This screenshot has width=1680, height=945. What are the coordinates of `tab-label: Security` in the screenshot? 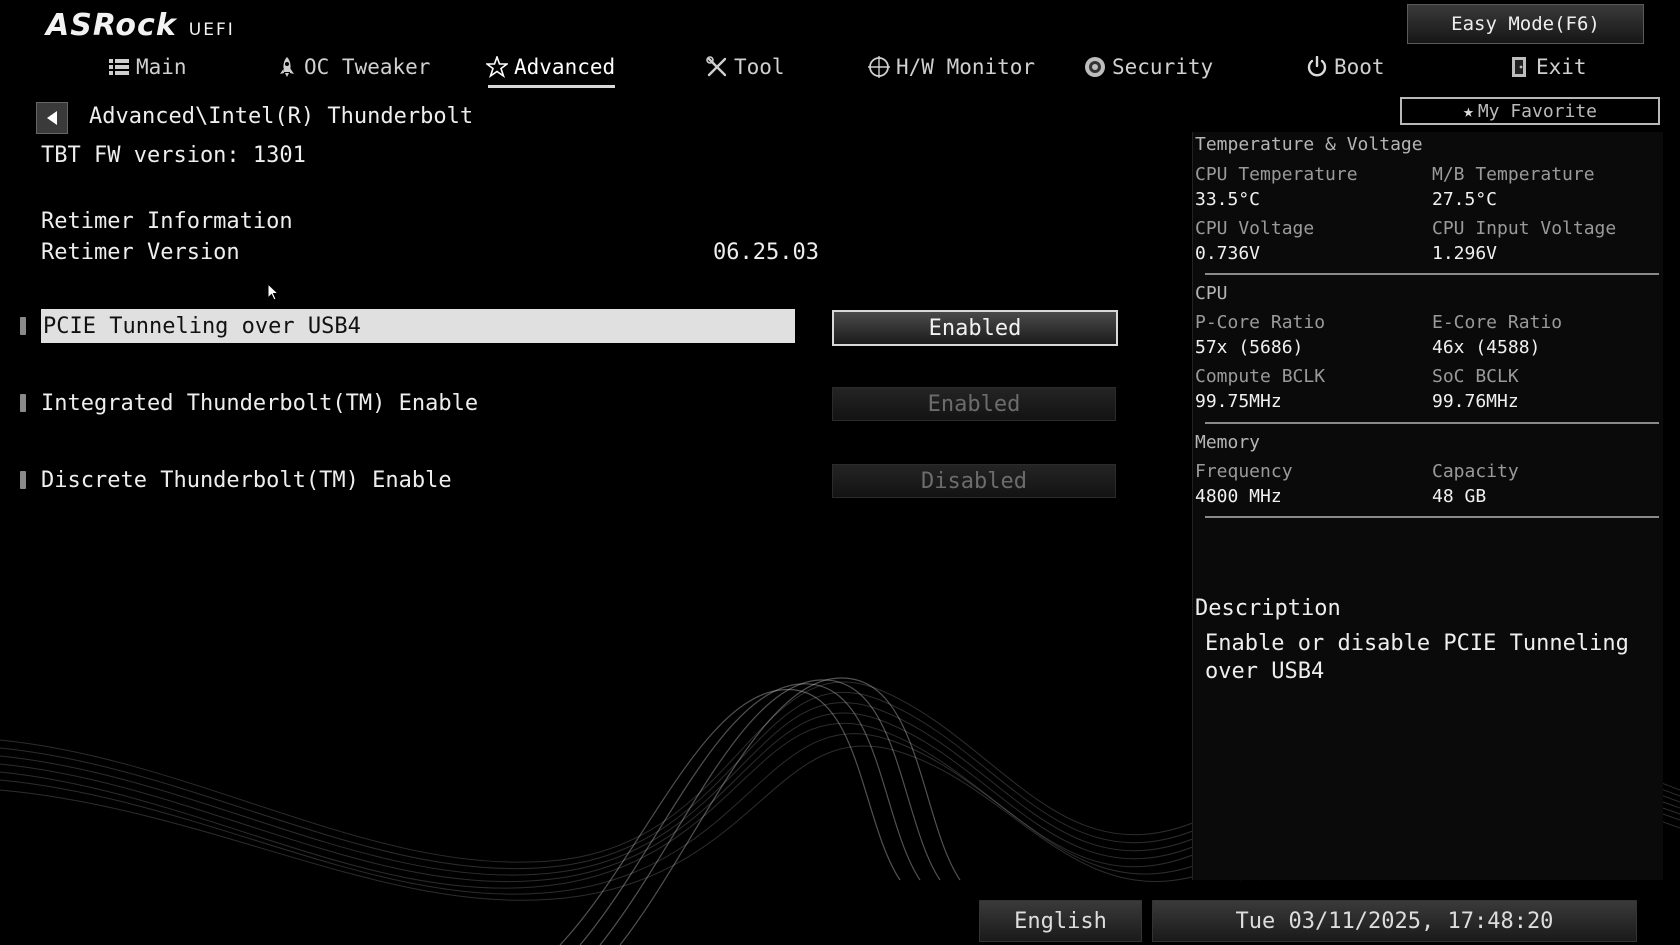 It's located at (1163, 67).